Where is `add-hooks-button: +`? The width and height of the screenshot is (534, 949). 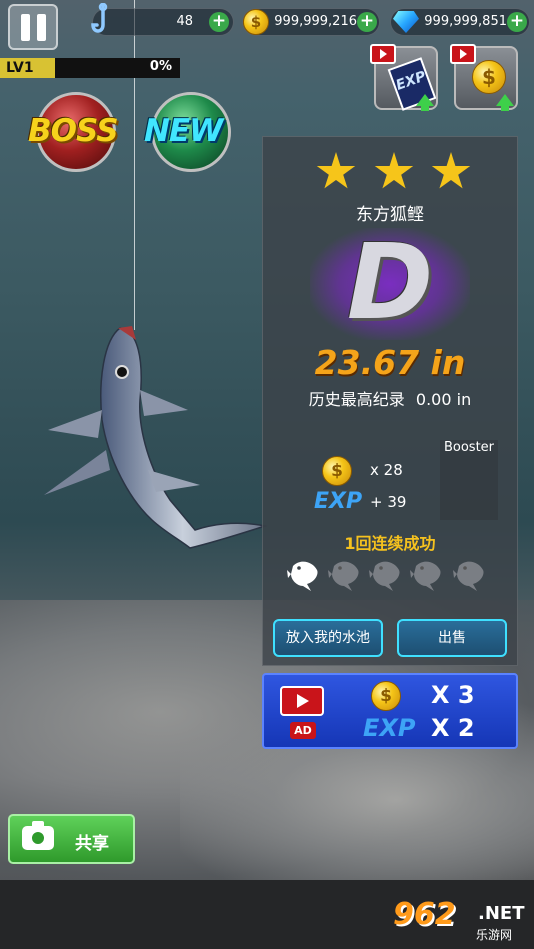
add-hooks-button: + is located at coordinates (219, 22).